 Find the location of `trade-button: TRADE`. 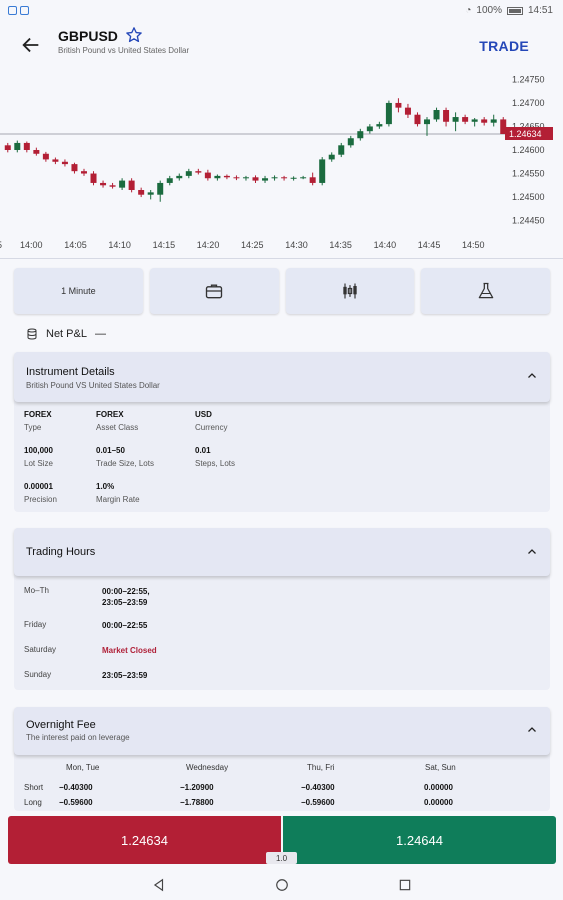

trade-button: TRADE is located at coordinates (504, 46).